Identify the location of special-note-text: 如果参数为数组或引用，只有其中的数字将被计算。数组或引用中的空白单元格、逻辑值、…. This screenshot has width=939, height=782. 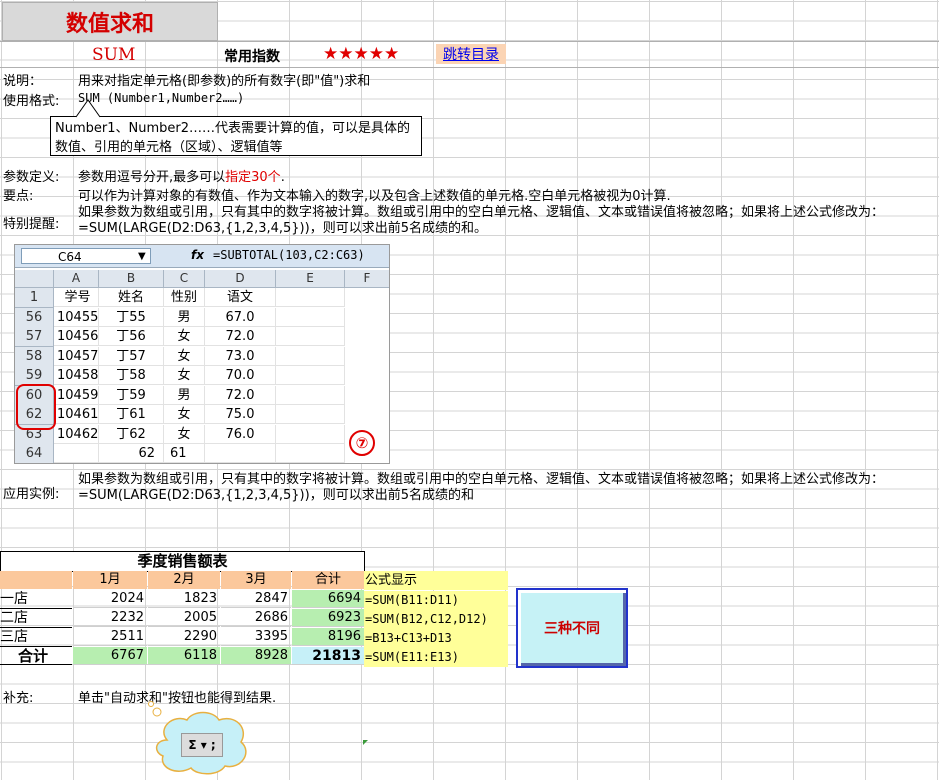
(481, 220).